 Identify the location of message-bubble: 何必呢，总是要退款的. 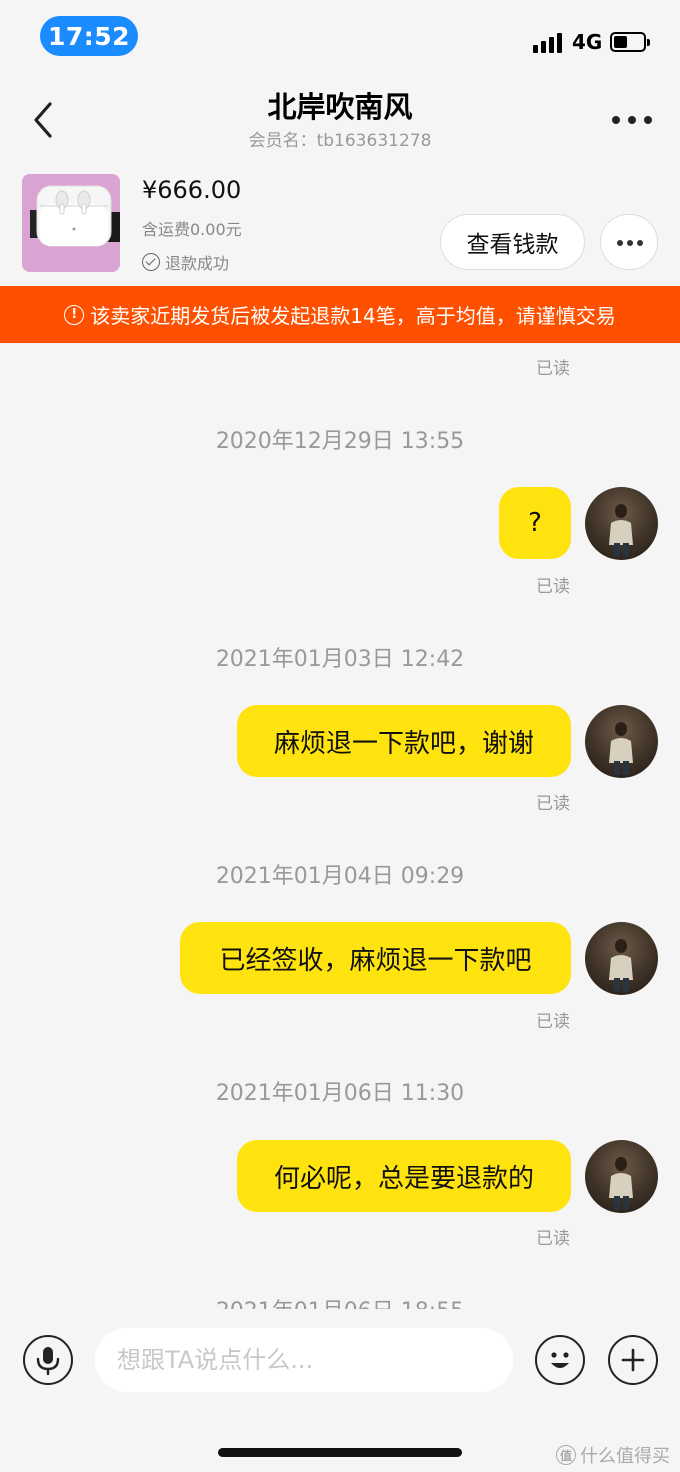
(404, 1176).